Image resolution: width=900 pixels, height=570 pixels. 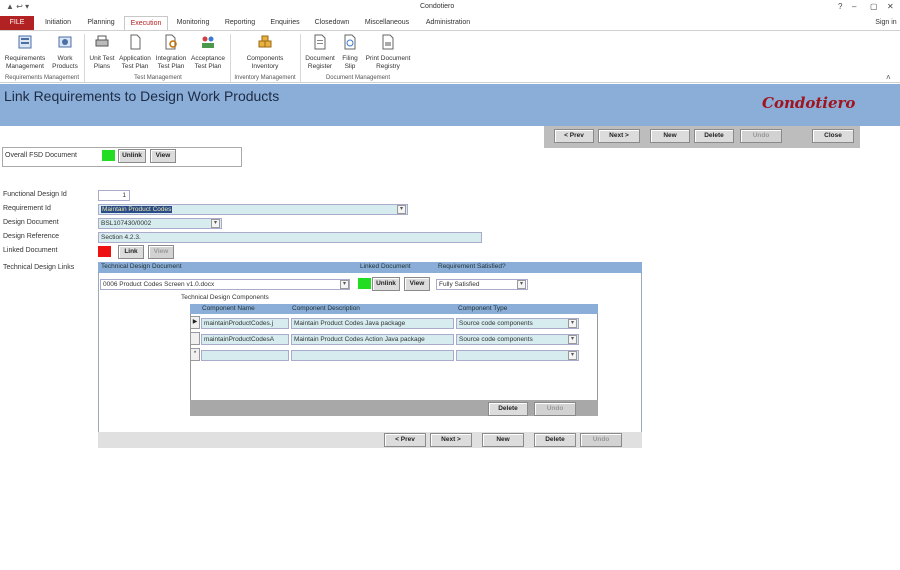 I want to click on row-selector-new: *, so click(x=195, y=354).